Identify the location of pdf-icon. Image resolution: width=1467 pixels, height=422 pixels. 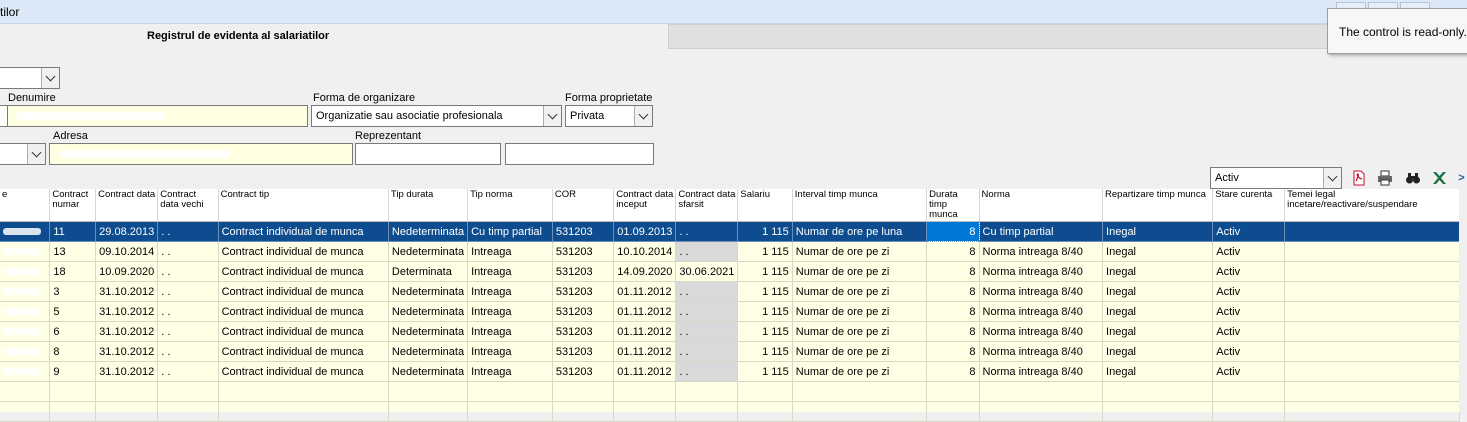
(1359, 178).